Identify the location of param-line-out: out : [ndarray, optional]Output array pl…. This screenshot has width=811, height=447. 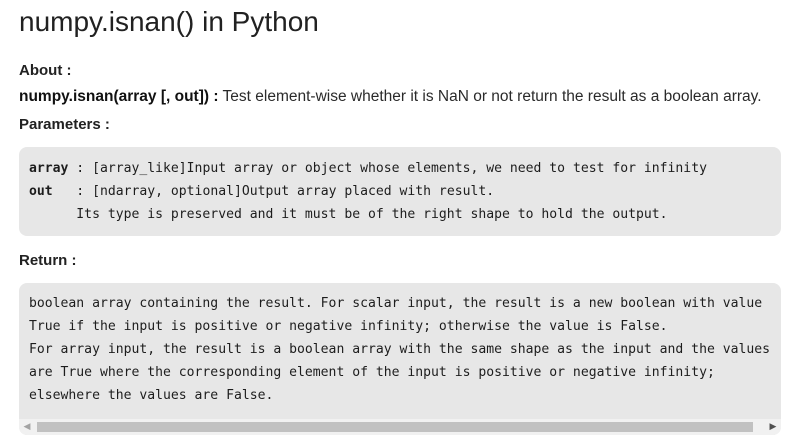
(261, 191).